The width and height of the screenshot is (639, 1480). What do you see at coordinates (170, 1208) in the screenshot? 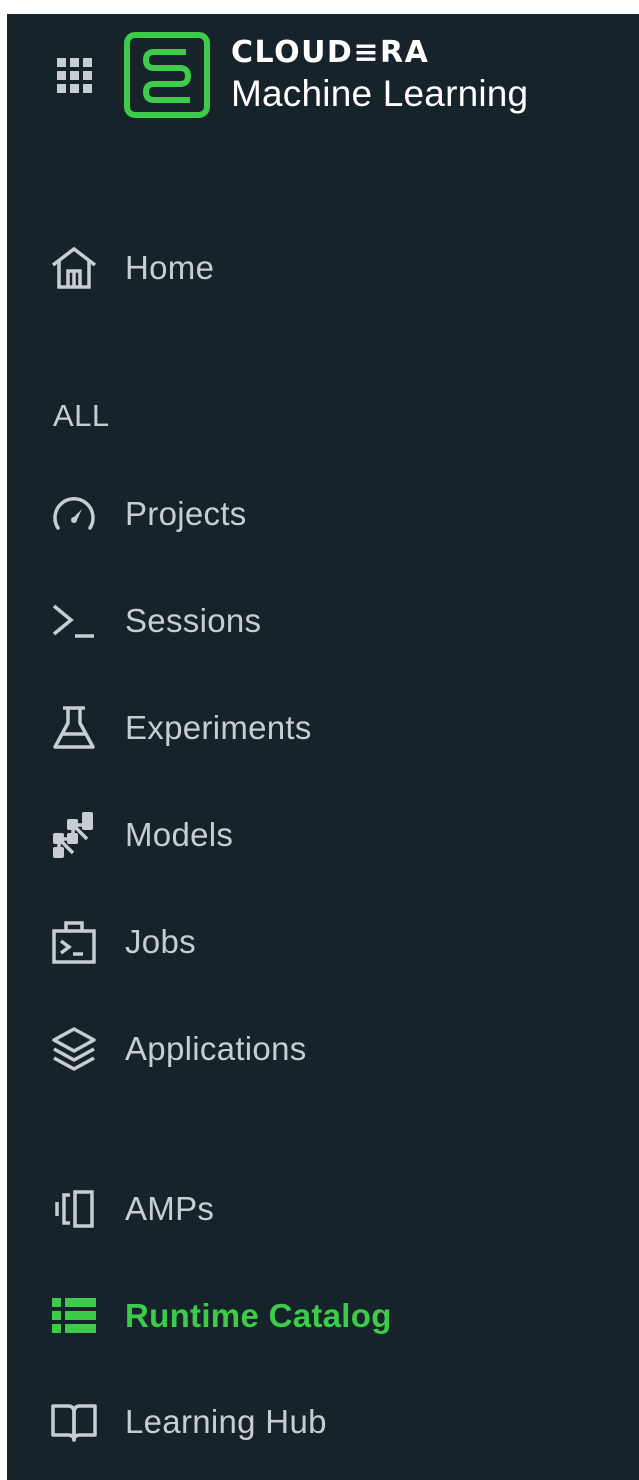
I see `nav-label-amps: AMPs` at bounding box center [170, 1208].